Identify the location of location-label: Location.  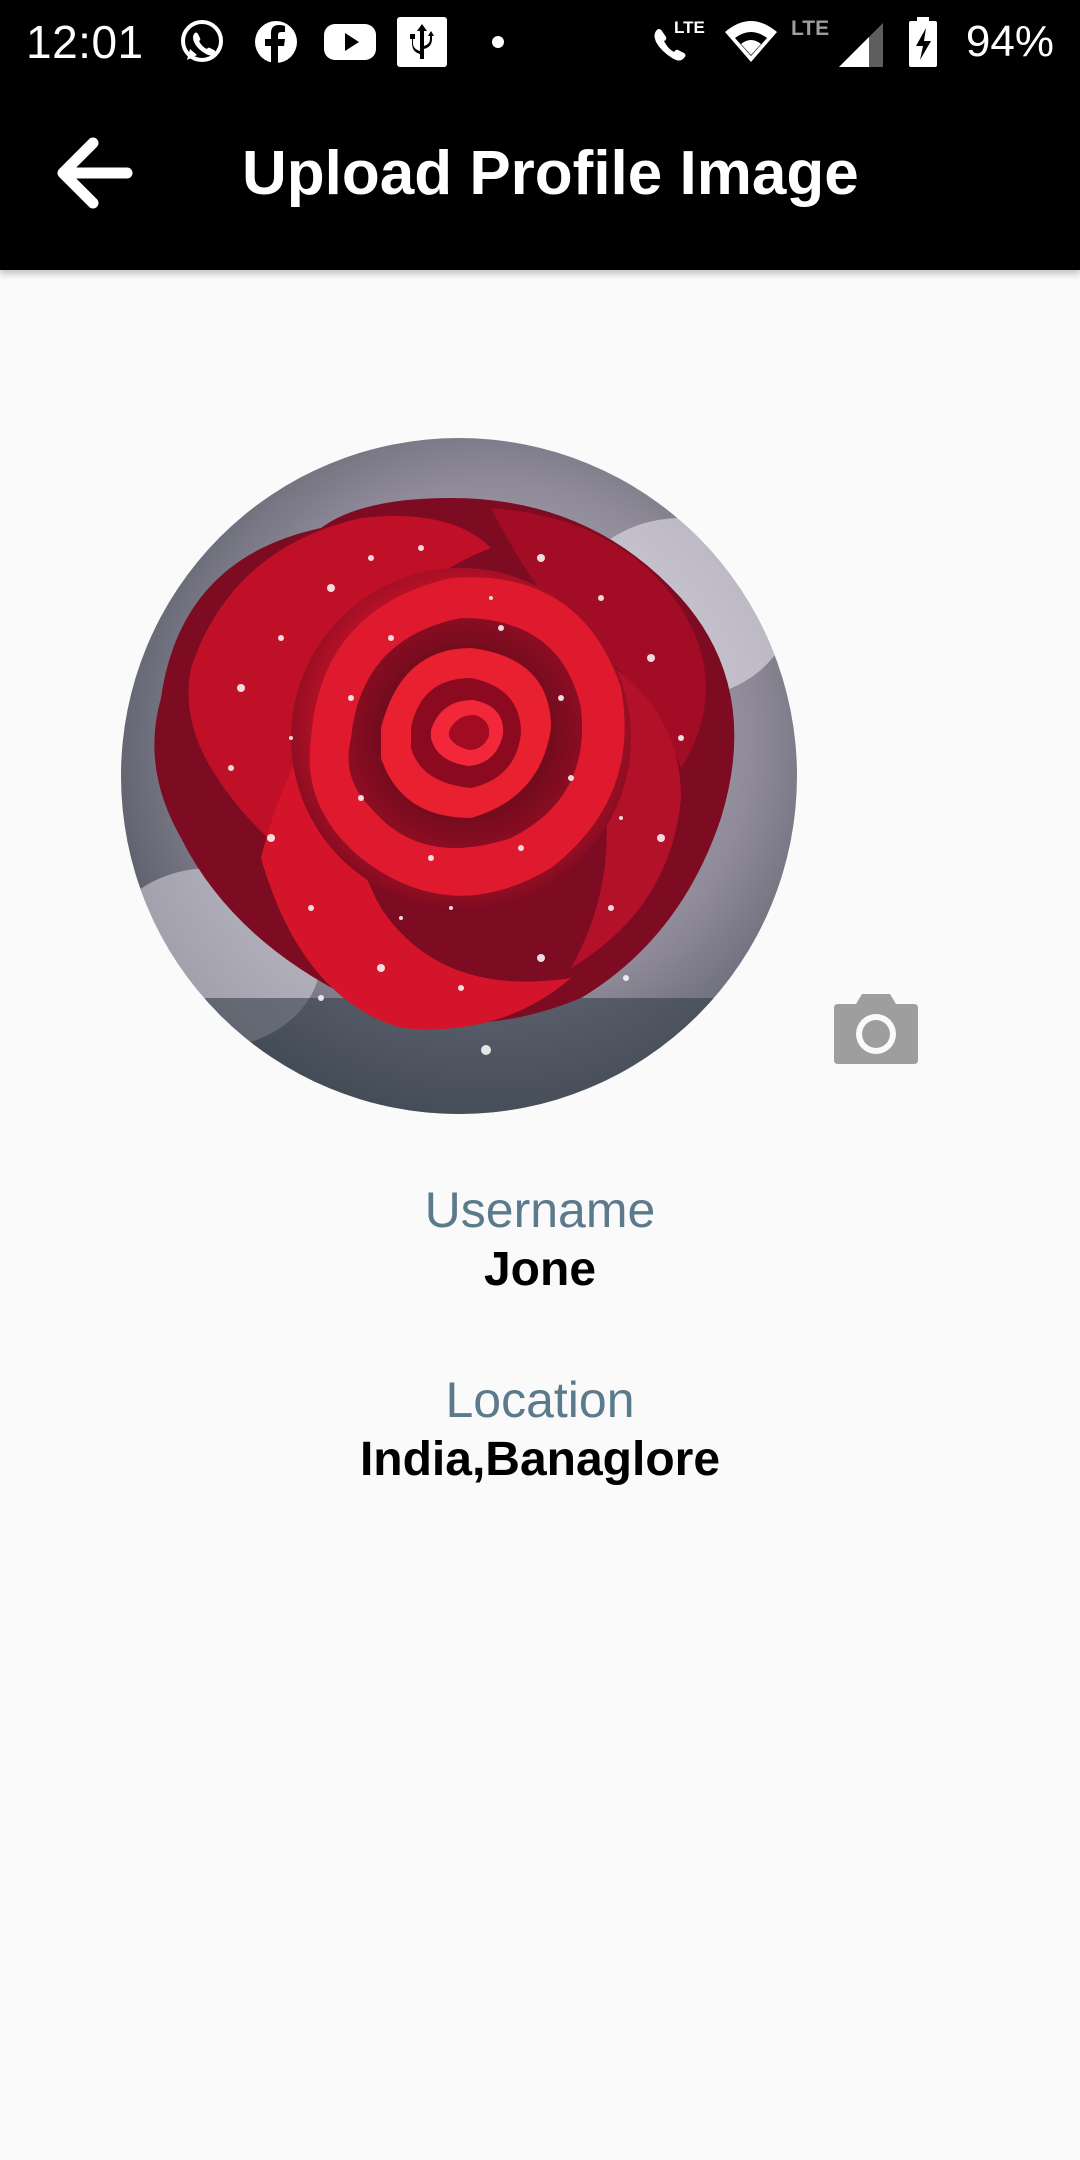
(540, 1400).